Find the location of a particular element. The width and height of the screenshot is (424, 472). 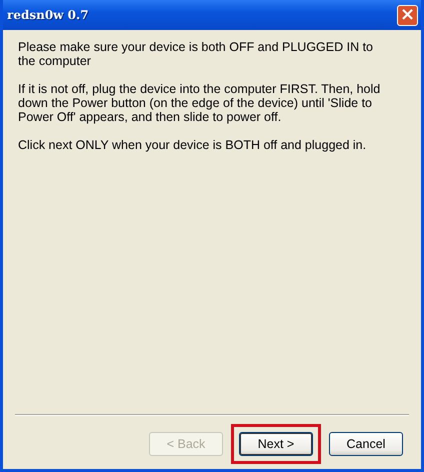

wizard-button: Next > is located at coordinates (276, 444).